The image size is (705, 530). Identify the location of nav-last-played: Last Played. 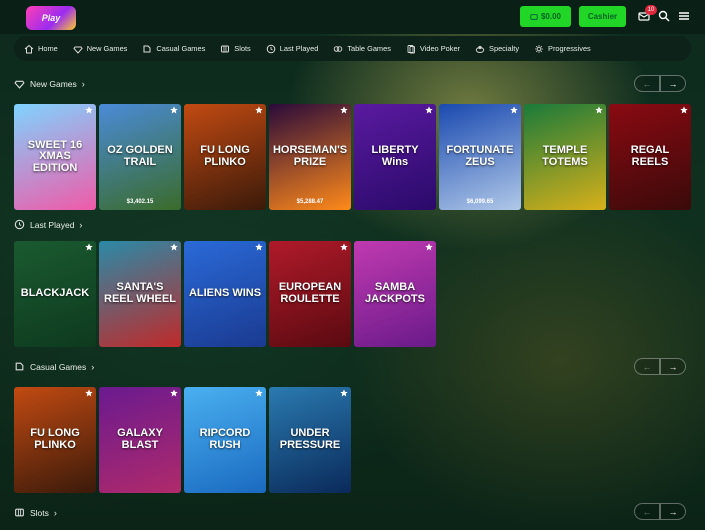
(292, 49).